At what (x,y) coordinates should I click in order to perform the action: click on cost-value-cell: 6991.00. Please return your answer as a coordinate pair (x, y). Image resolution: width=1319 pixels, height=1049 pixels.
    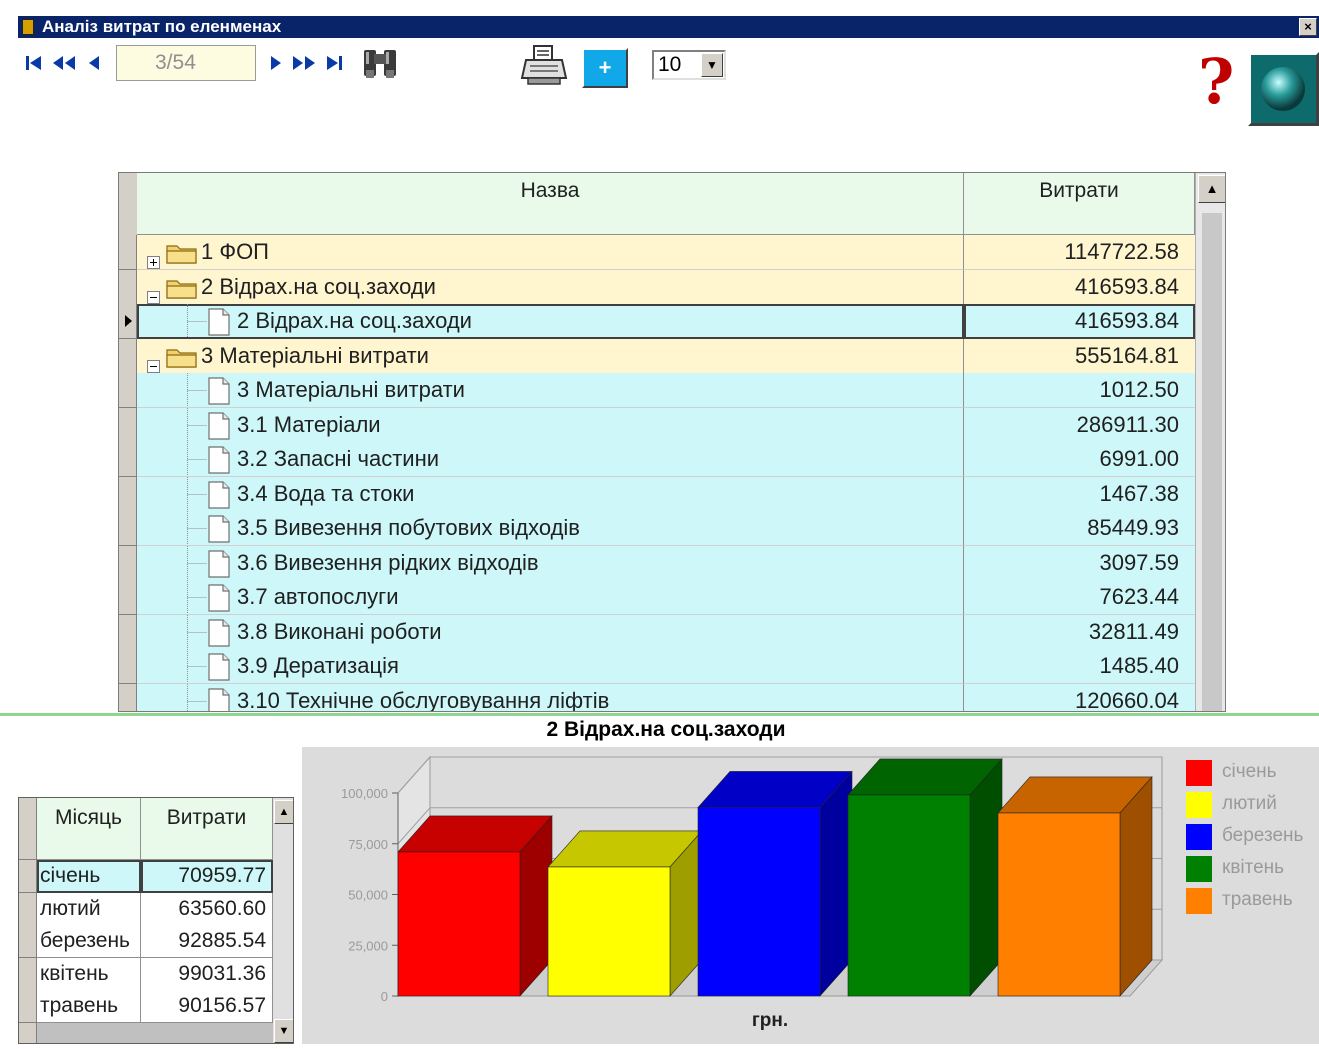
    Looking at the image, I should click on (1079, 459).